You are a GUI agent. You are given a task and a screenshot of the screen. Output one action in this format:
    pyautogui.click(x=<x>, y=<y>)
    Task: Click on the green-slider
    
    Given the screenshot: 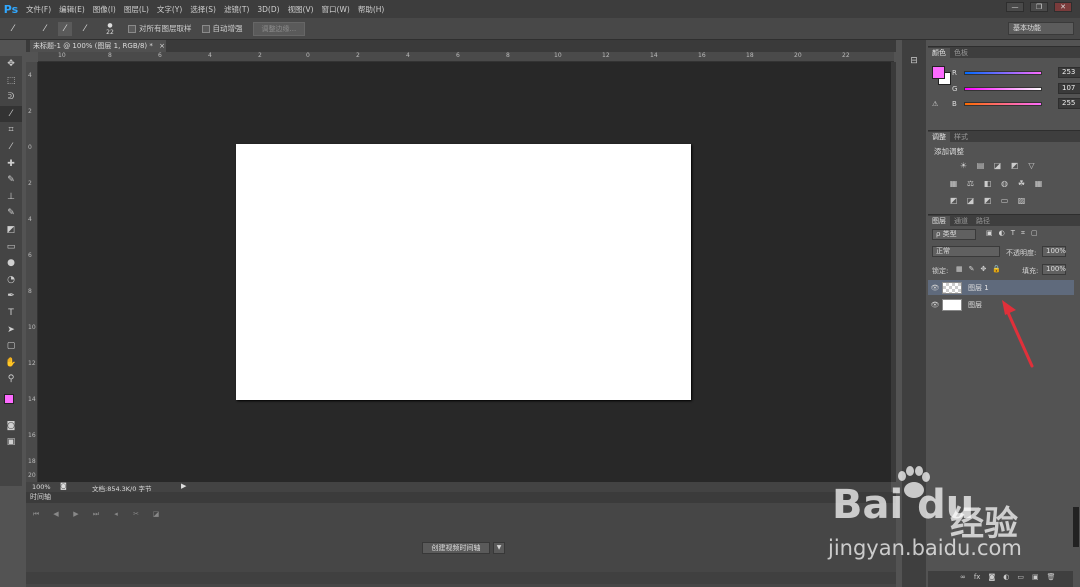 What is the action you would take?
    pyautogui.click(x=1003, y=88)
    